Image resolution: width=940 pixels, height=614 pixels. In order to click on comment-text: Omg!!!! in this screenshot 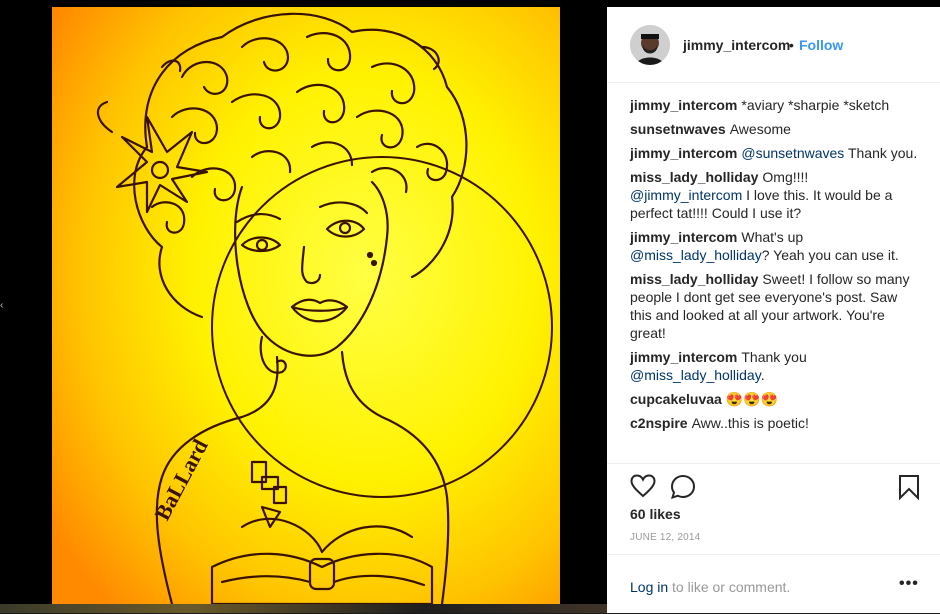, I will do `click(785, 177)`.